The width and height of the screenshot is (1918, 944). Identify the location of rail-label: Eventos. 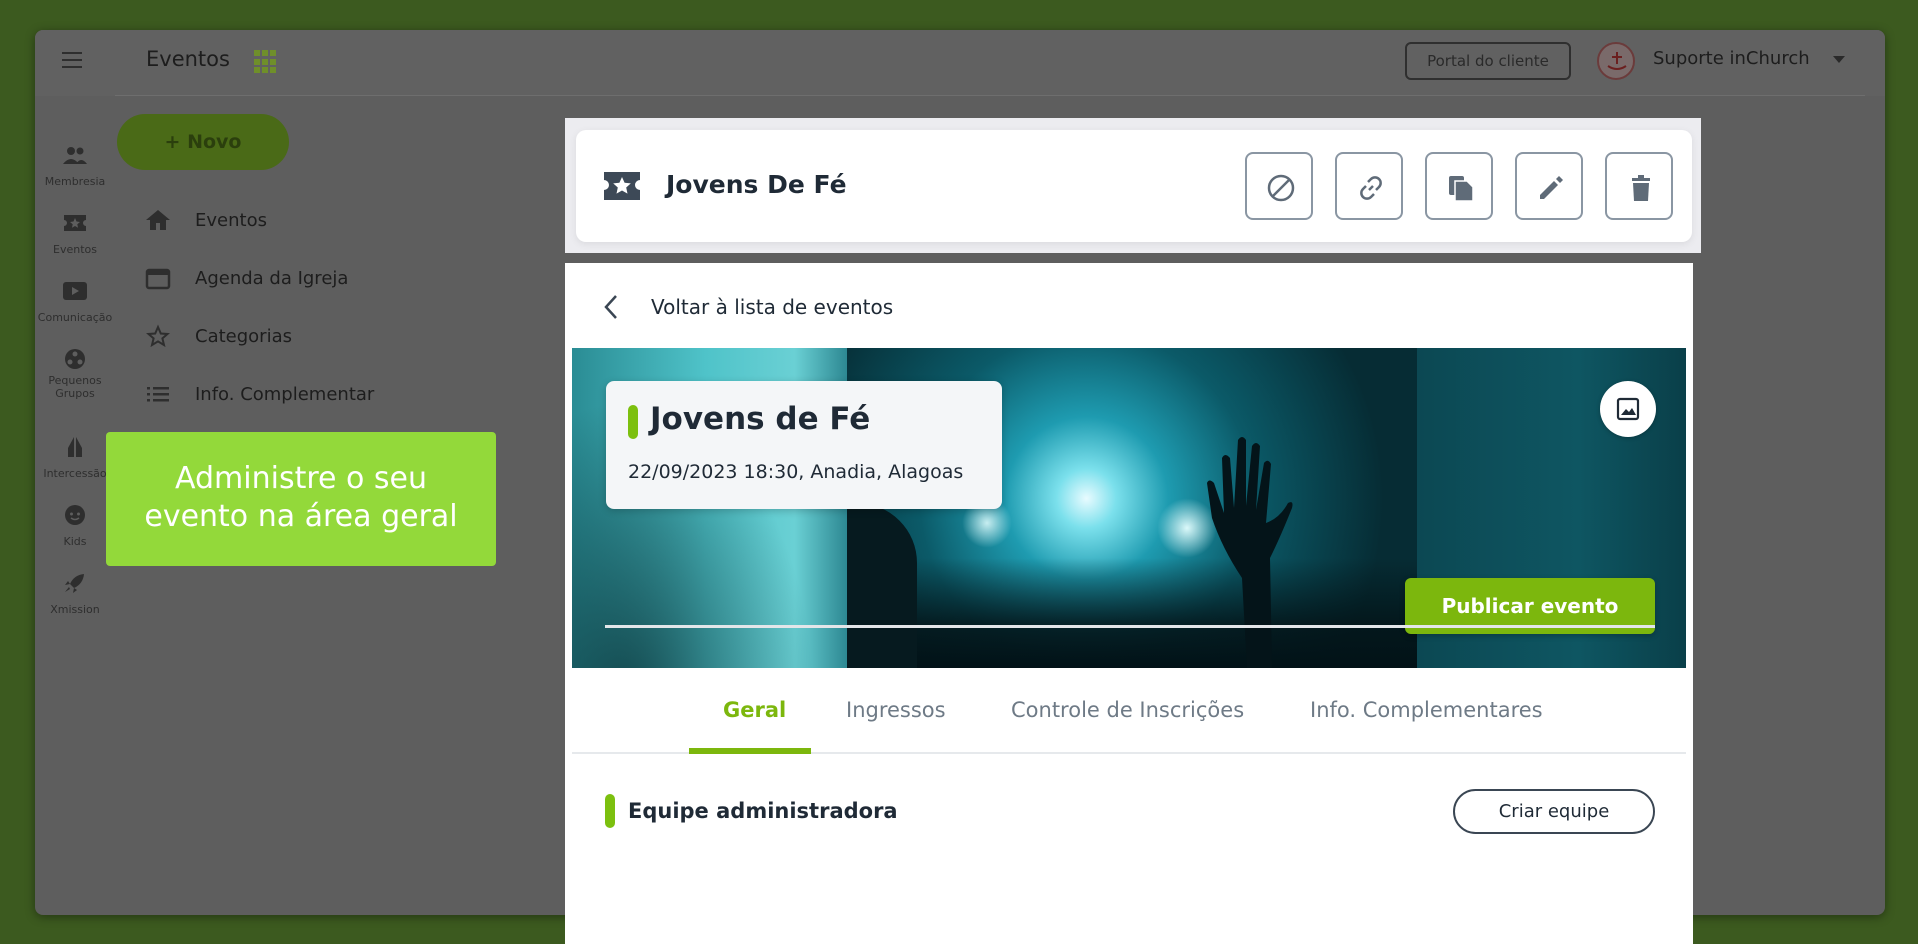
(75, 249).